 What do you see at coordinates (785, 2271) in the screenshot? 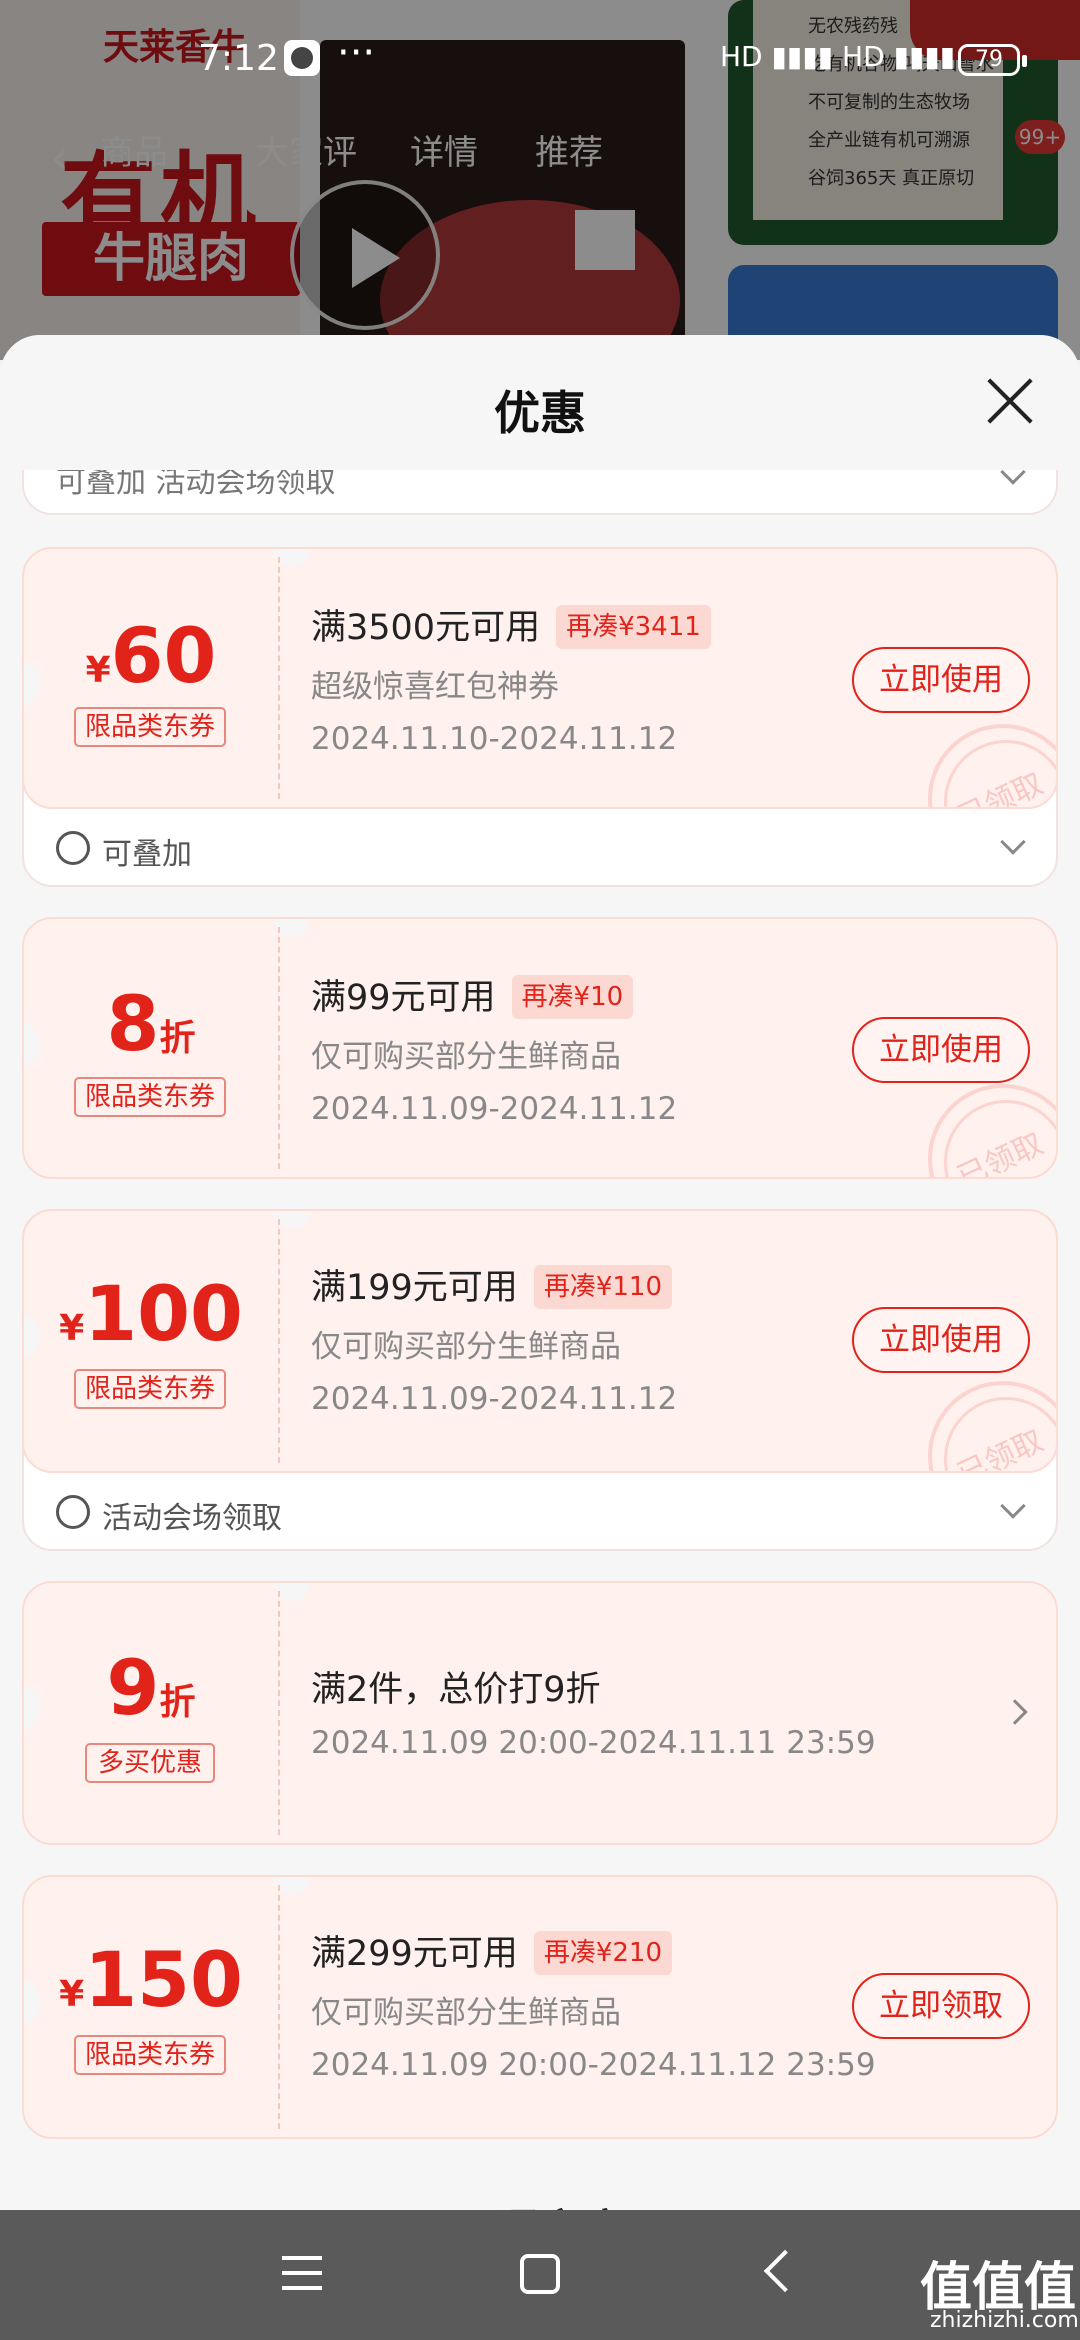
I see `back-icon` at bounding box center [785, 2271].